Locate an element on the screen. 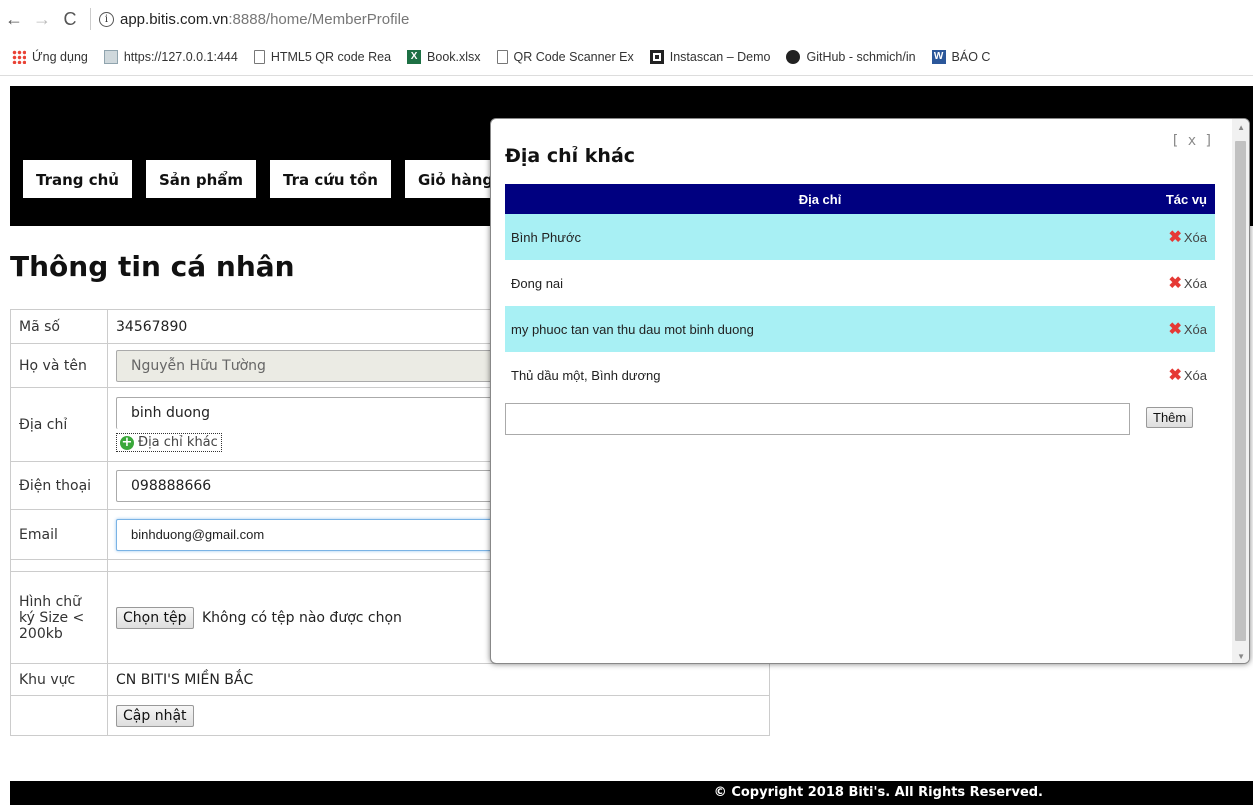  plus-icon: + is located at coordinates (127, 442).